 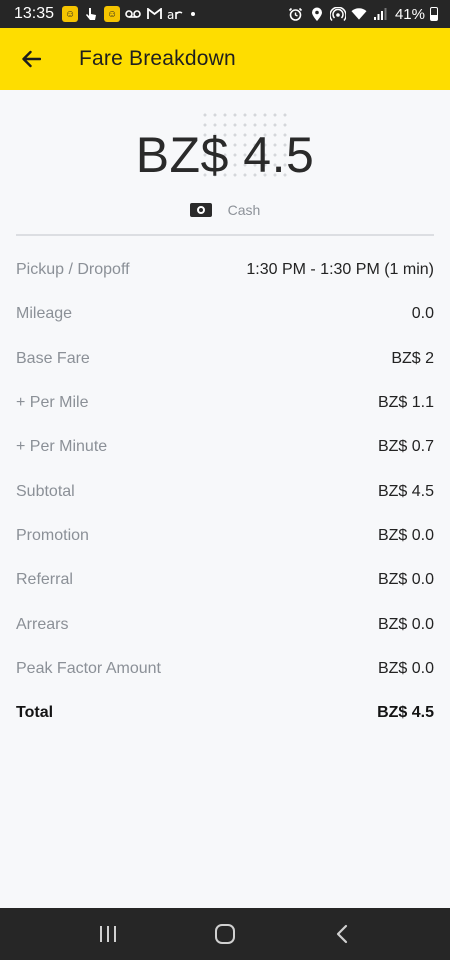 What do you see at coordinates (53, 358) in the screenshot?
I see `fare-label: Base Fare` at bounding box center [53, 358].